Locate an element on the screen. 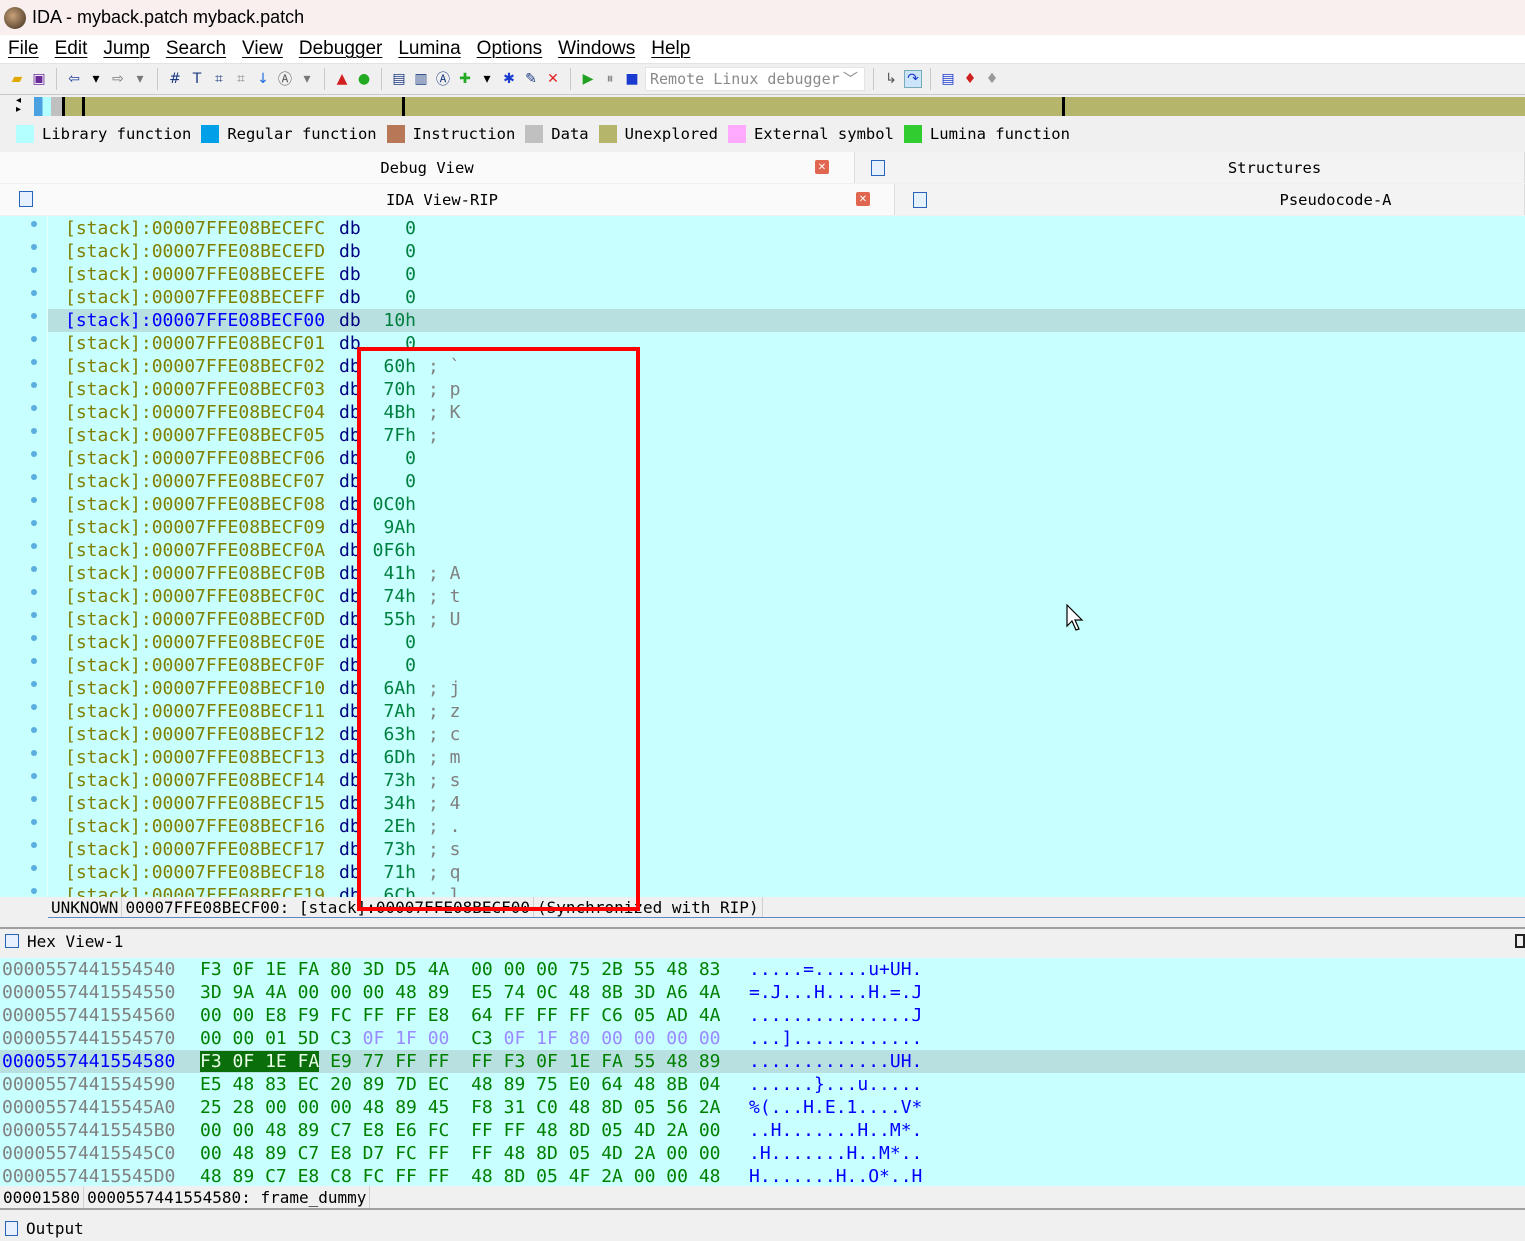  hex-byte: 04 is located at coordinates (710, 1084).